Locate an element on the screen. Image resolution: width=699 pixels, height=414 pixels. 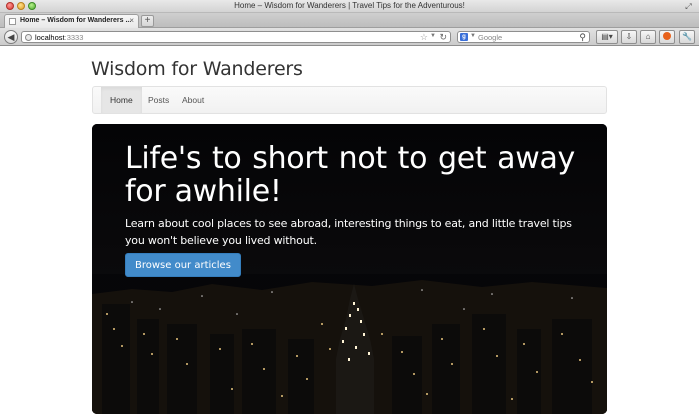
search-bar: g ▼ Google ⚲ is located at coordinates (523, 37).